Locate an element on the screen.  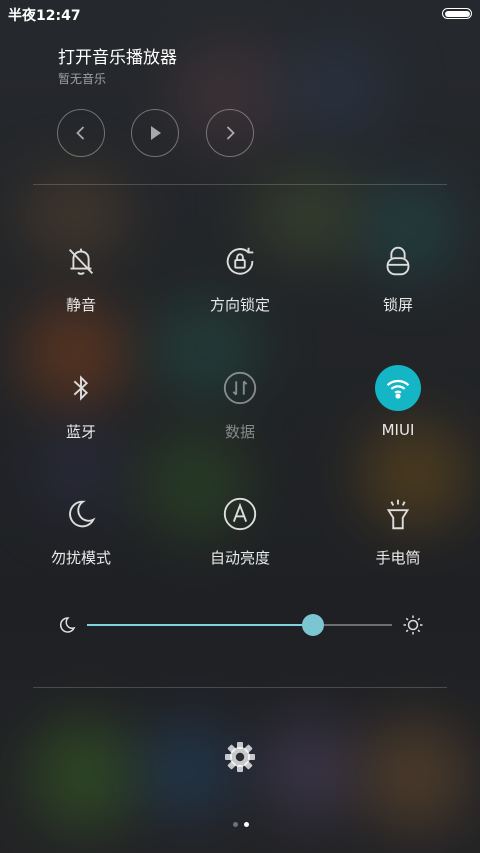
divider-bottom is located at coordinates (240, 687).